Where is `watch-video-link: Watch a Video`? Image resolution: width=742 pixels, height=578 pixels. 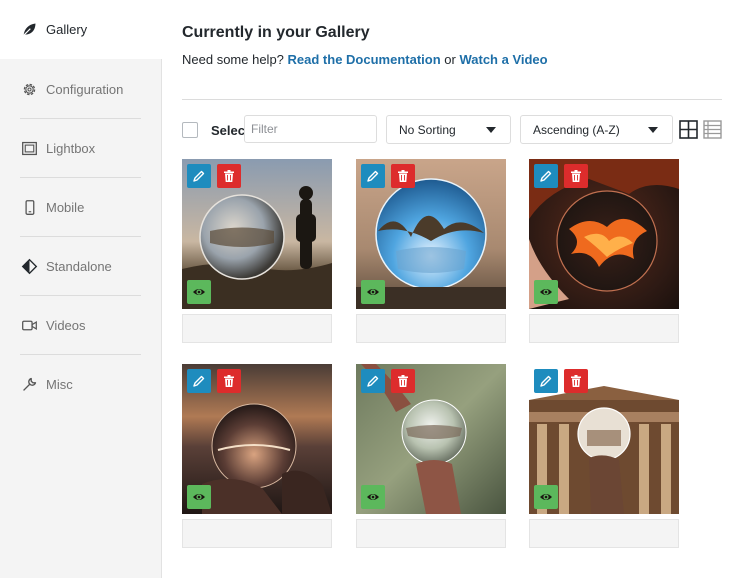 watch-video-link: Watch a Video is located at coordinates (503, 59).